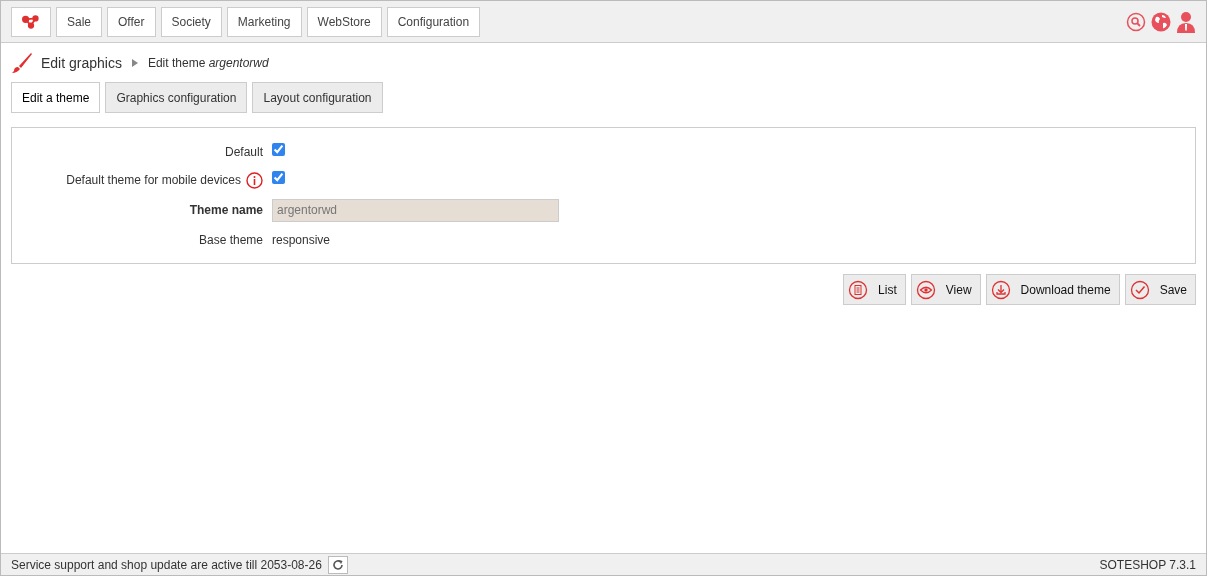  Describe the element at coordinates (344, 21) in the screenshot. I see `menu-button: WebStore` at that location.